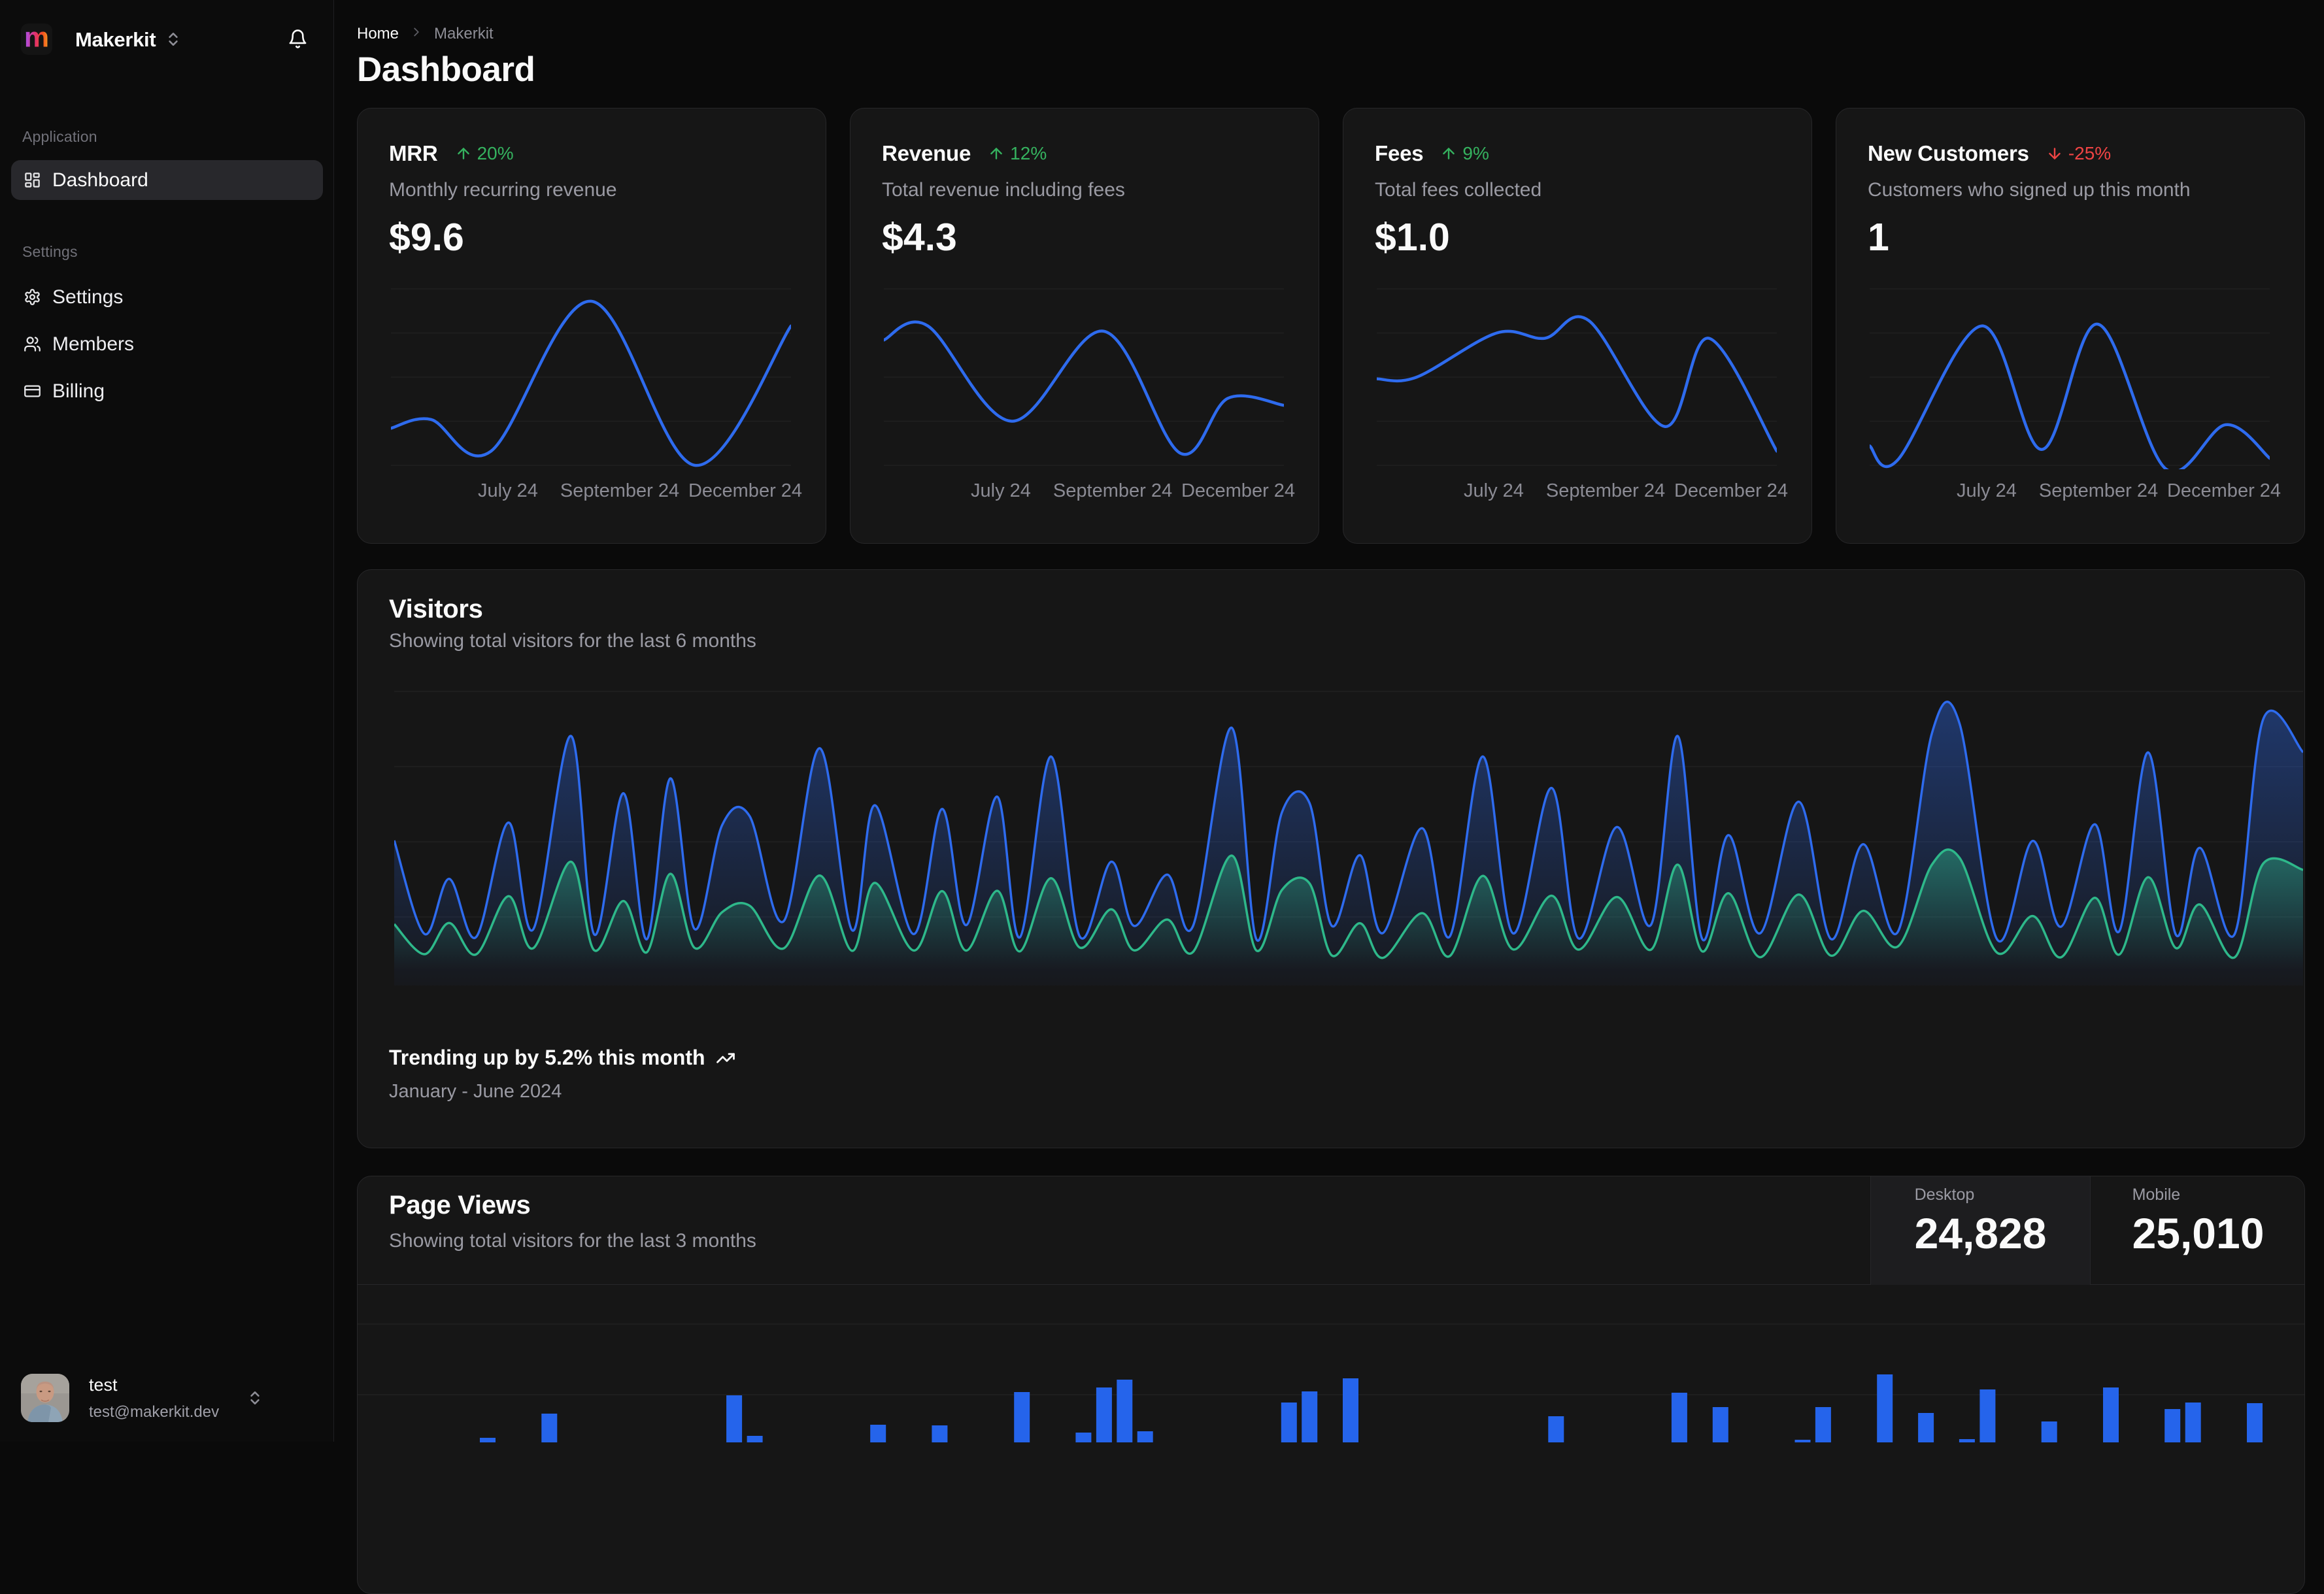 Image resolution: width=2324 pixels, height=1594 pixels. What do you see at coordinates (36, 39) in the screenshot?
I see `svg-text: m` at bounding box center [36, 39].